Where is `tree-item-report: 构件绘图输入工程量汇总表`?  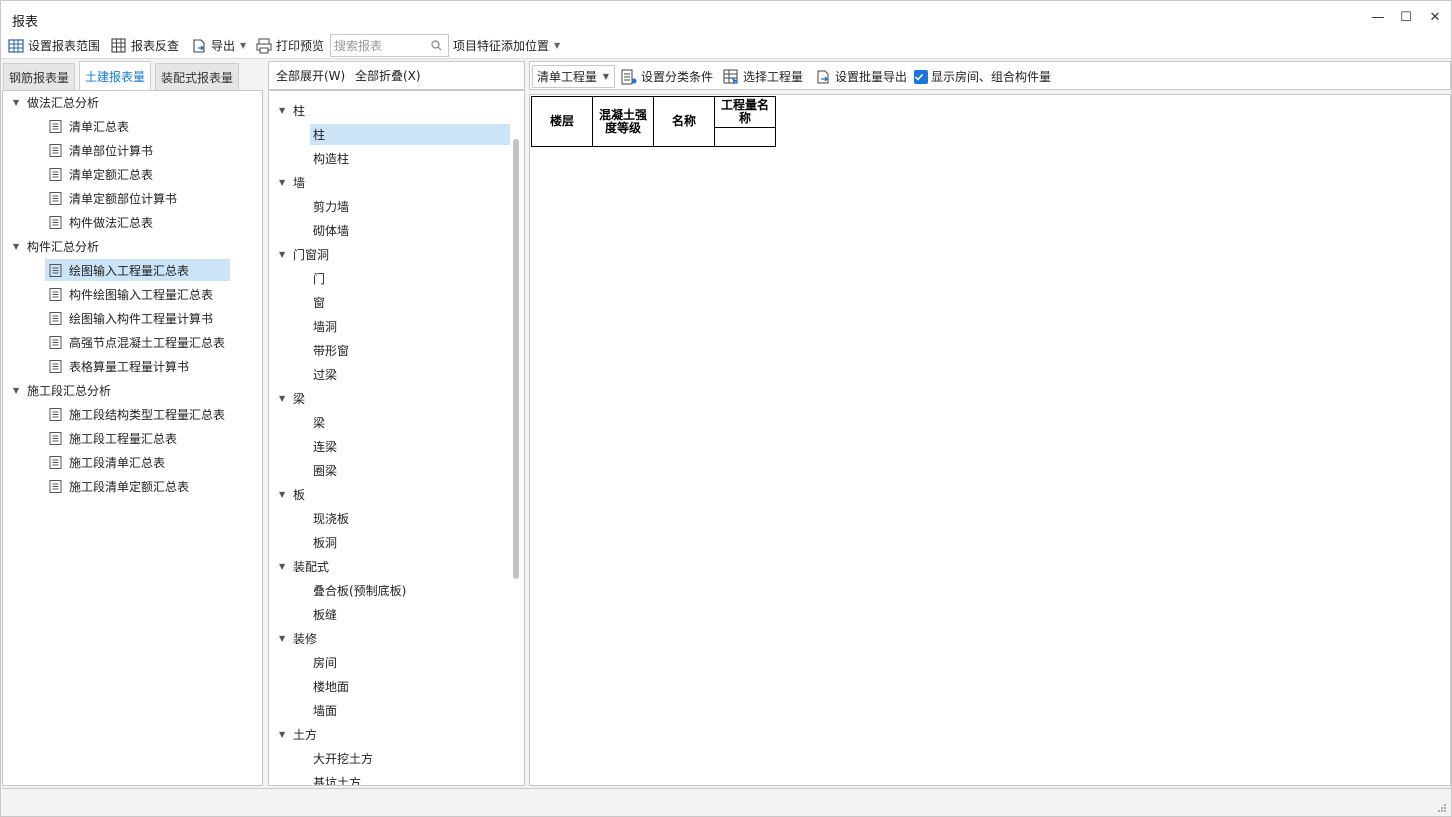 tree-item-report: 构件绘图输入工程量汇总表 is located at coordinates (132, 294).